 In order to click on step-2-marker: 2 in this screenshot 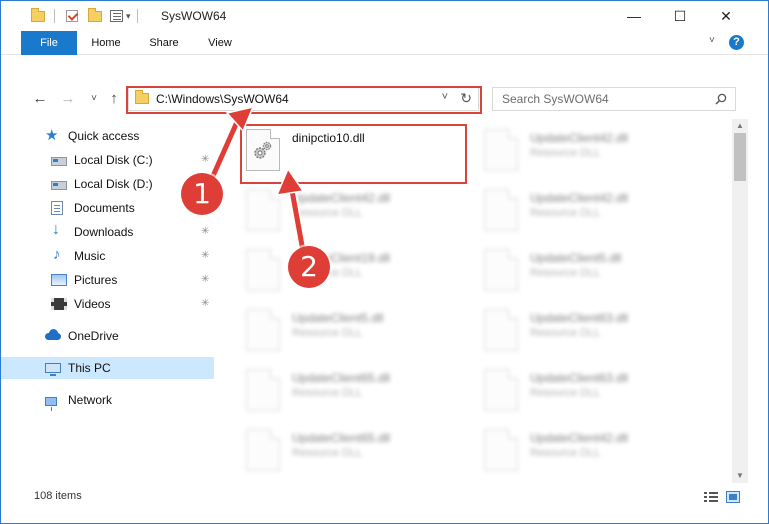, I will do `click(309, 267)`.